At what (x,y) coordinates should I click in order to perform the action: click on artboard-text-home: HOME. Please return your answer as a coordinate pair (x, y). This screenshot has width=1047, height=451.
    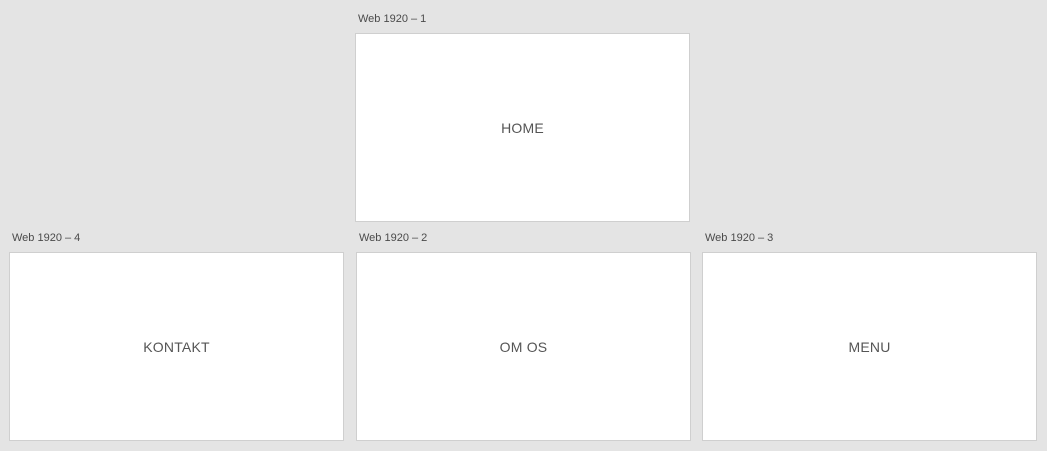
    Looking at the image, I should click on (522, 127).